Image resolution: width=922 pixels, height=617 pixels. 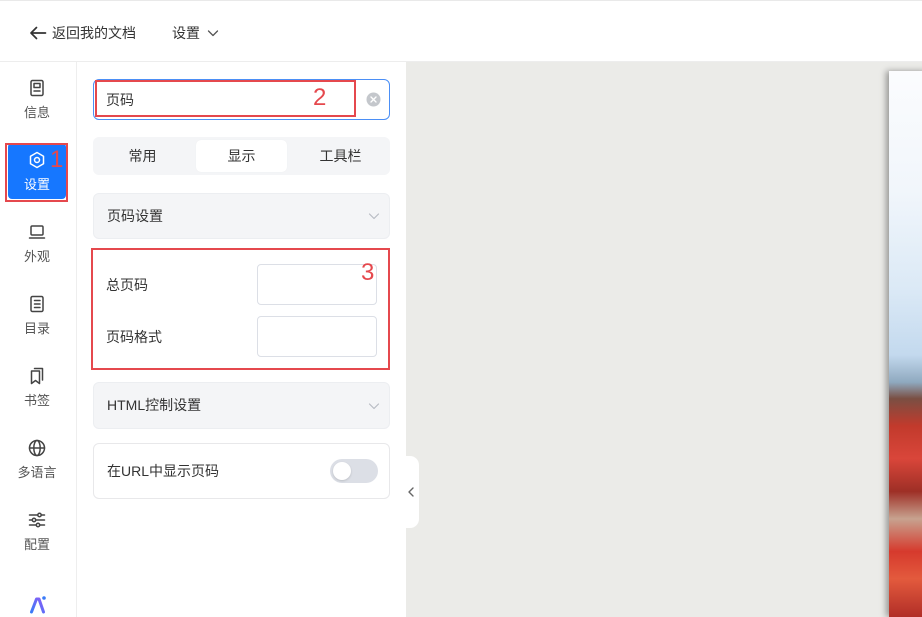 I want to click on annotation-number-3: 3, so click(x=368, y=272).